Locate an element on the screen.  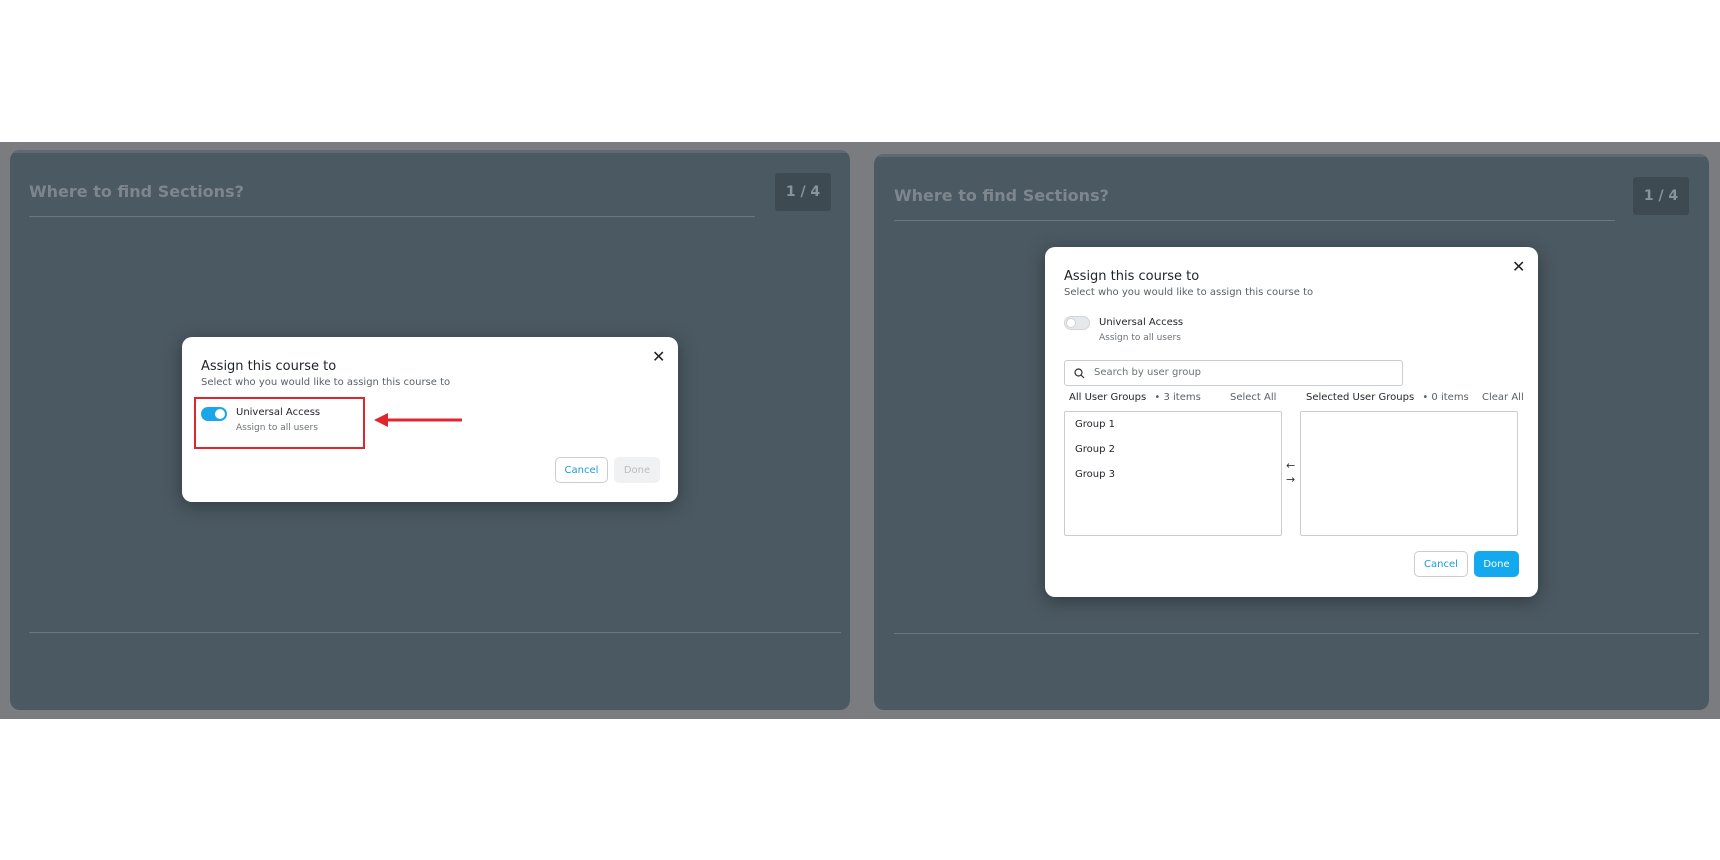
search-input: Search by user group is located at coordinates (1233, 373).